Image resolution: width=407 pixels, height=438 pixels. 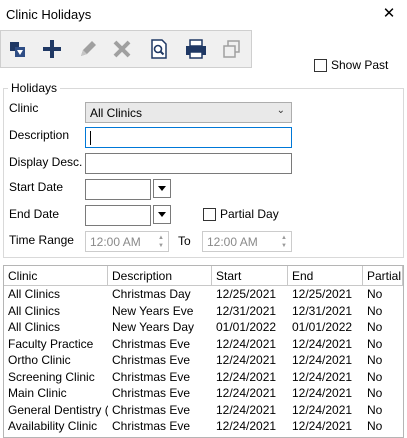 I want to click on preview-button, so click(x=159, y=49).